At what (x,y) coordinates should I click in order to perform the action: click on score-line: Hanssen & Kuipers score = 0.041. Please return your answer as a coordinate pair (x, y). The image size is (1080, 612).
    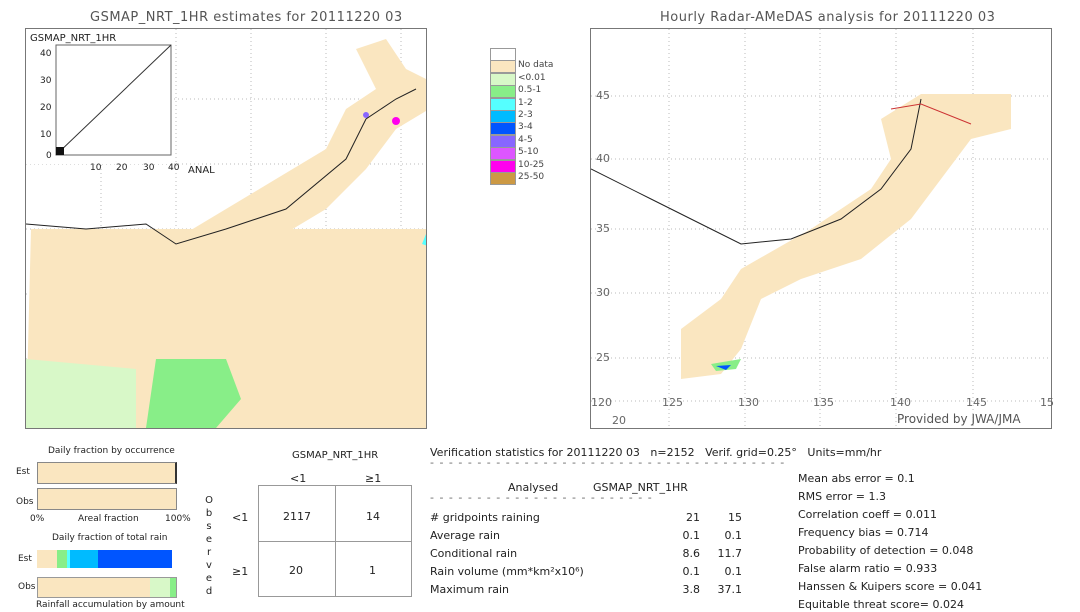
    Looking at the image, I should click on (890, 586).